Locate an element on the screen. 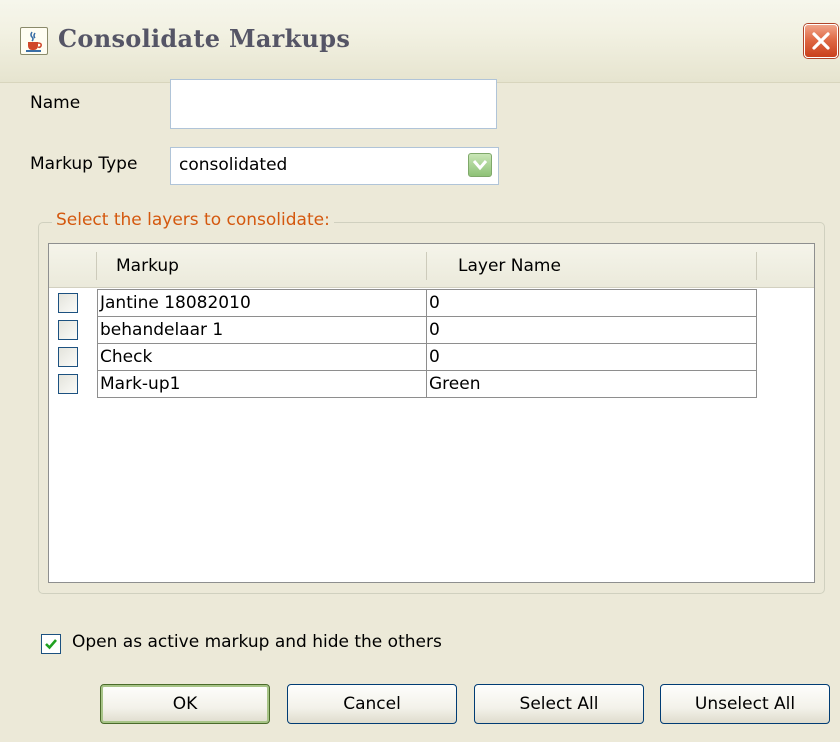 This screenshot has height=742, width=840. layer-name-cell: Green is located at coordinates (591, 384).